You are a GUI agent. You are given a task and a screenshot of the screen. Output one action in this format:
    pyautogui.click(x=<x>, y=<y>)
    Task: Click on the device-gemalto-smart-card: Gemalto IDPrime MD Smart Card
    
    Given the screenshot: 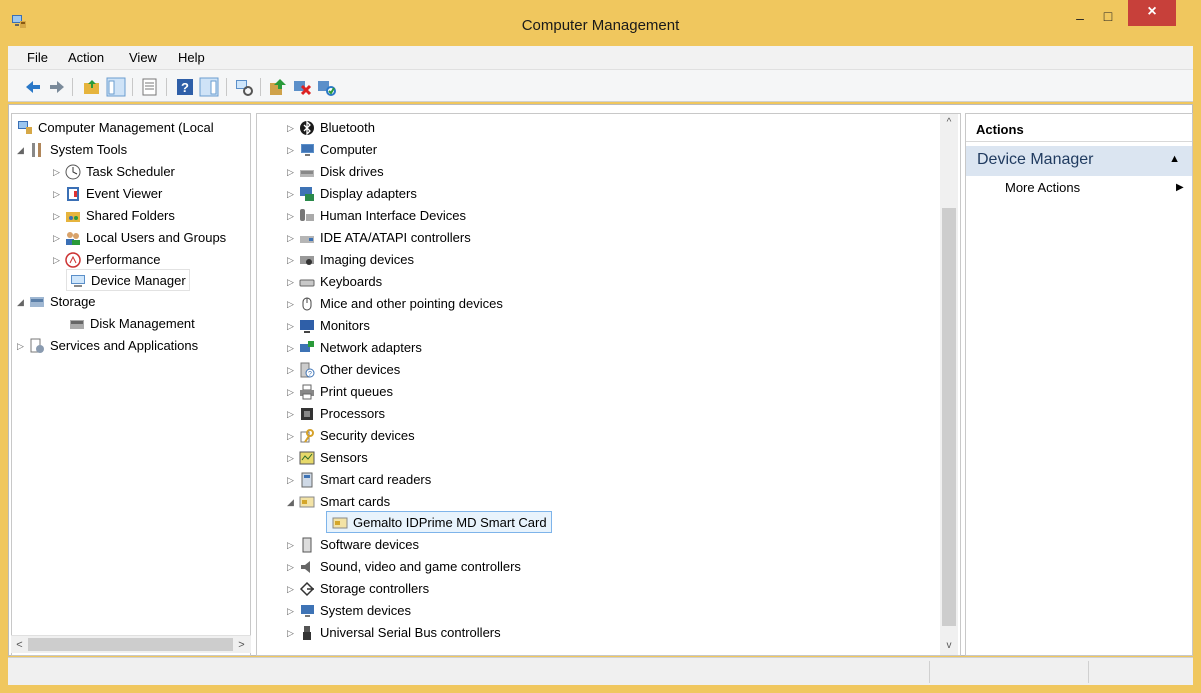 What is the action you would take?
    pyautogui.click(x=439, y=522)
    